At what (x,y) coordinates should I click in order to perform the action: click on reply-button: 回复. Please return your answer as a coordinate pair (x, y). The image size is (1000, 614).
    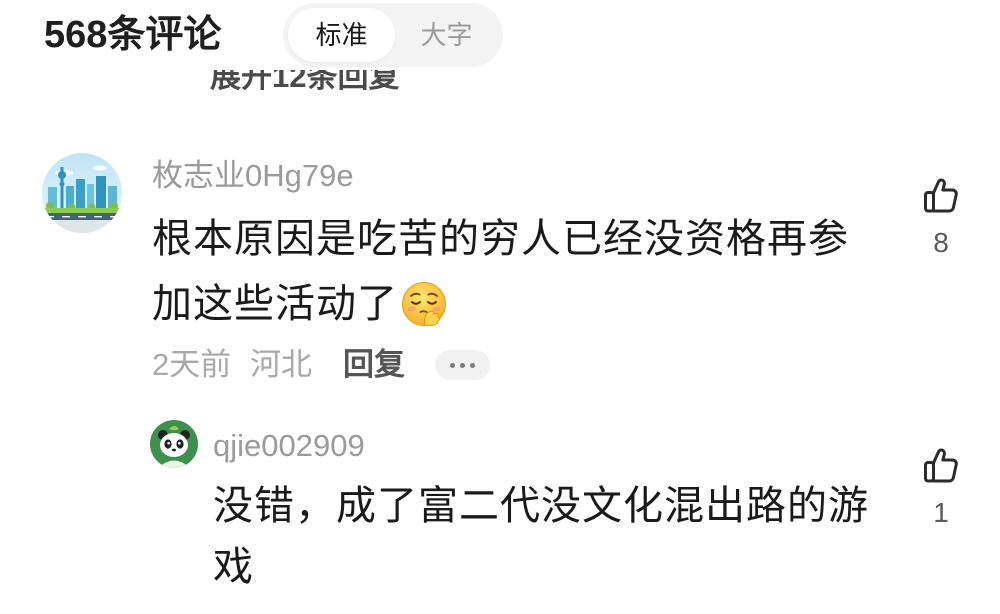
    Looking at the image, I should click on (374, 365).